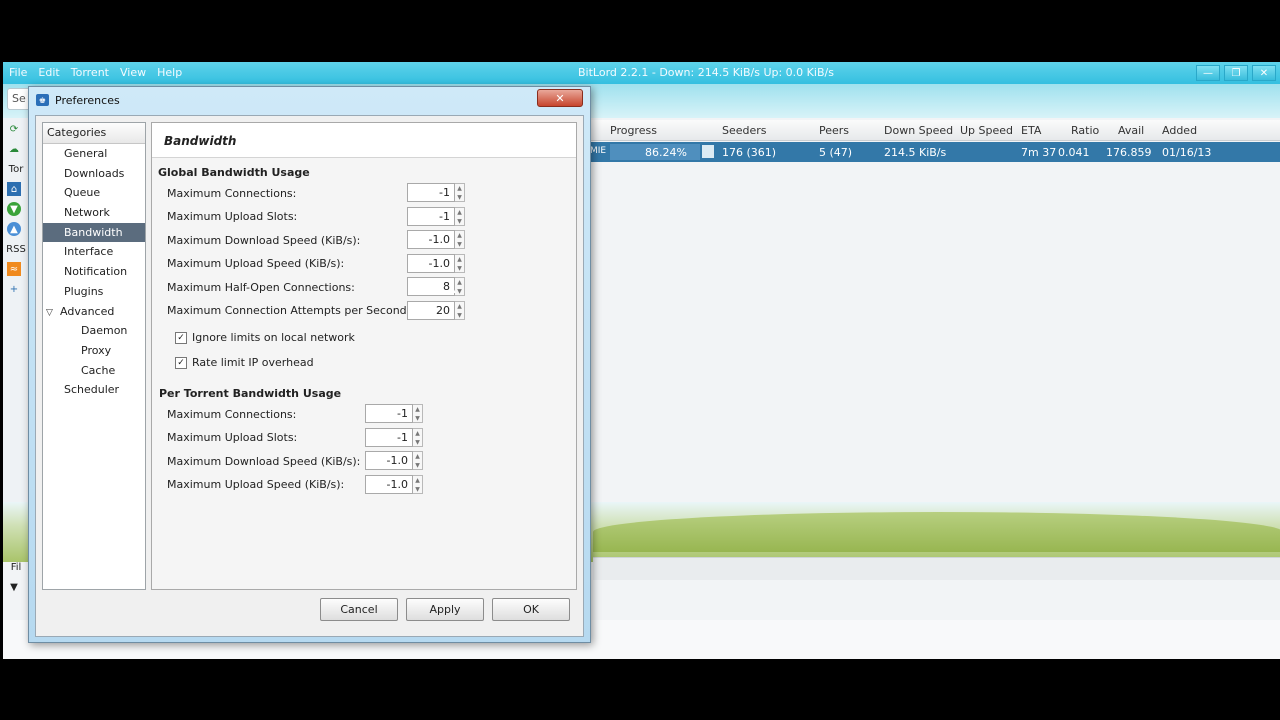 This screenshot has height=720, width=1280. Describe the element at coordinates (986, 130) in the screenshot. I see `column-up-speed: Up Speed` at that location.